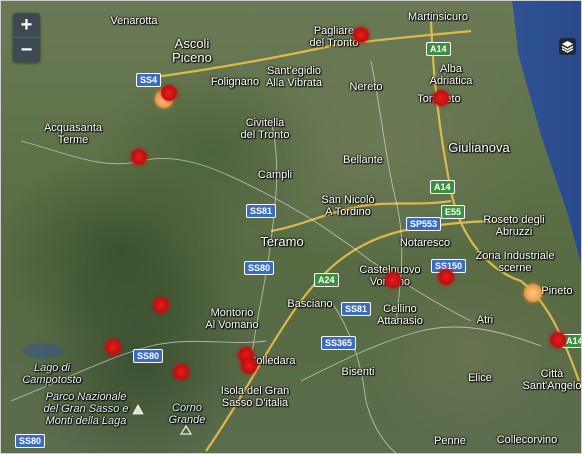 The height and width of the screenshot is (454, 582). I want to click on place-pineto: Pineto, so click(557, 291).